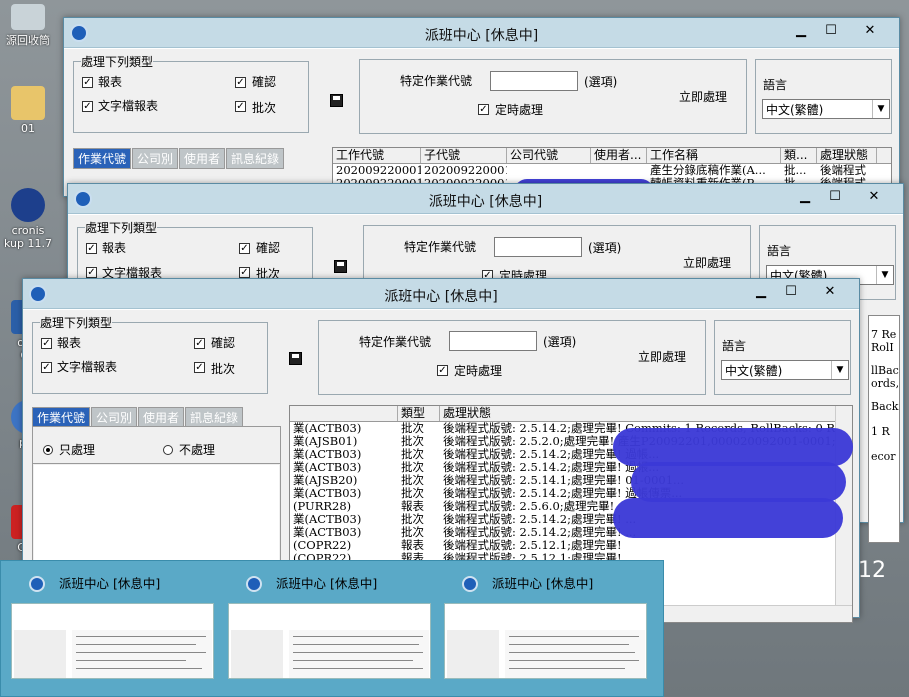 The width and height of the screenshot is (909, 697). I want to click on thumbnail-preview, so click(545, 641).